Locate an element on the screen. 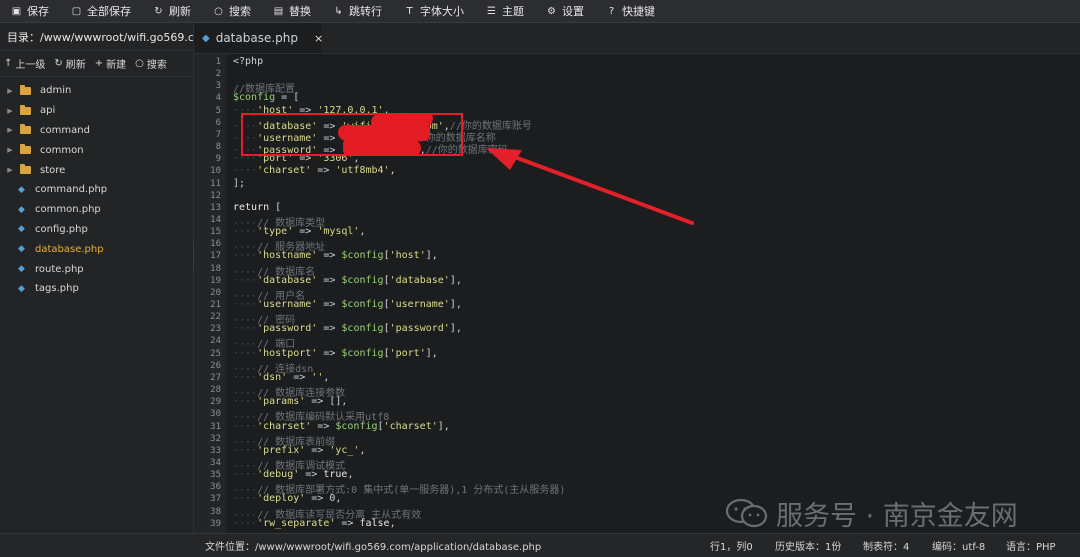 The height and width of the screenshot is (557, 1080). encoding: 编码：utf-8 is located at coordinates (958, 545).